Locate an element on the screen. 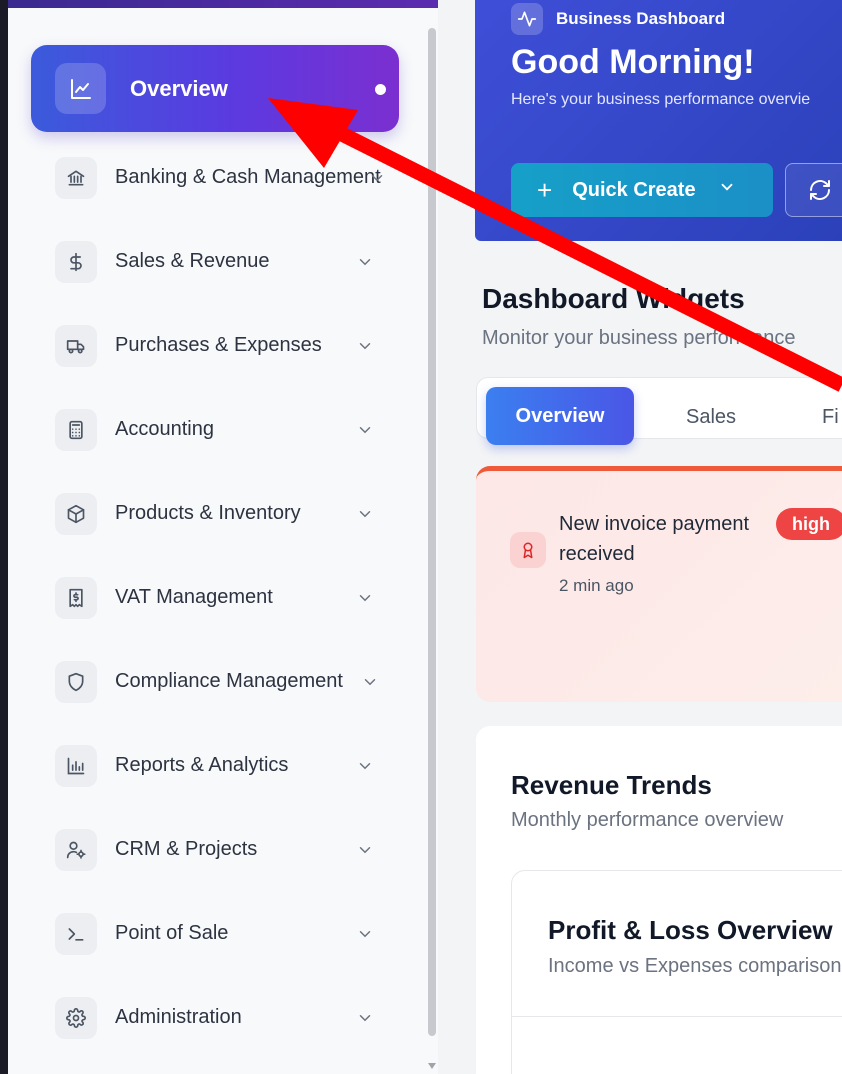  line-chart-icon is located at coordinates (80, 88).